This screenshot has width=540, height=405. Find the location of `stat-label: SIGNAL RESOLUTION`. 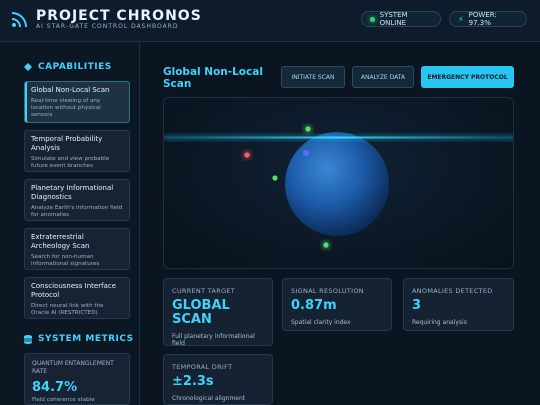

stat-label: SIGNAL RESOLUTION is located at coordinates (327, 291).